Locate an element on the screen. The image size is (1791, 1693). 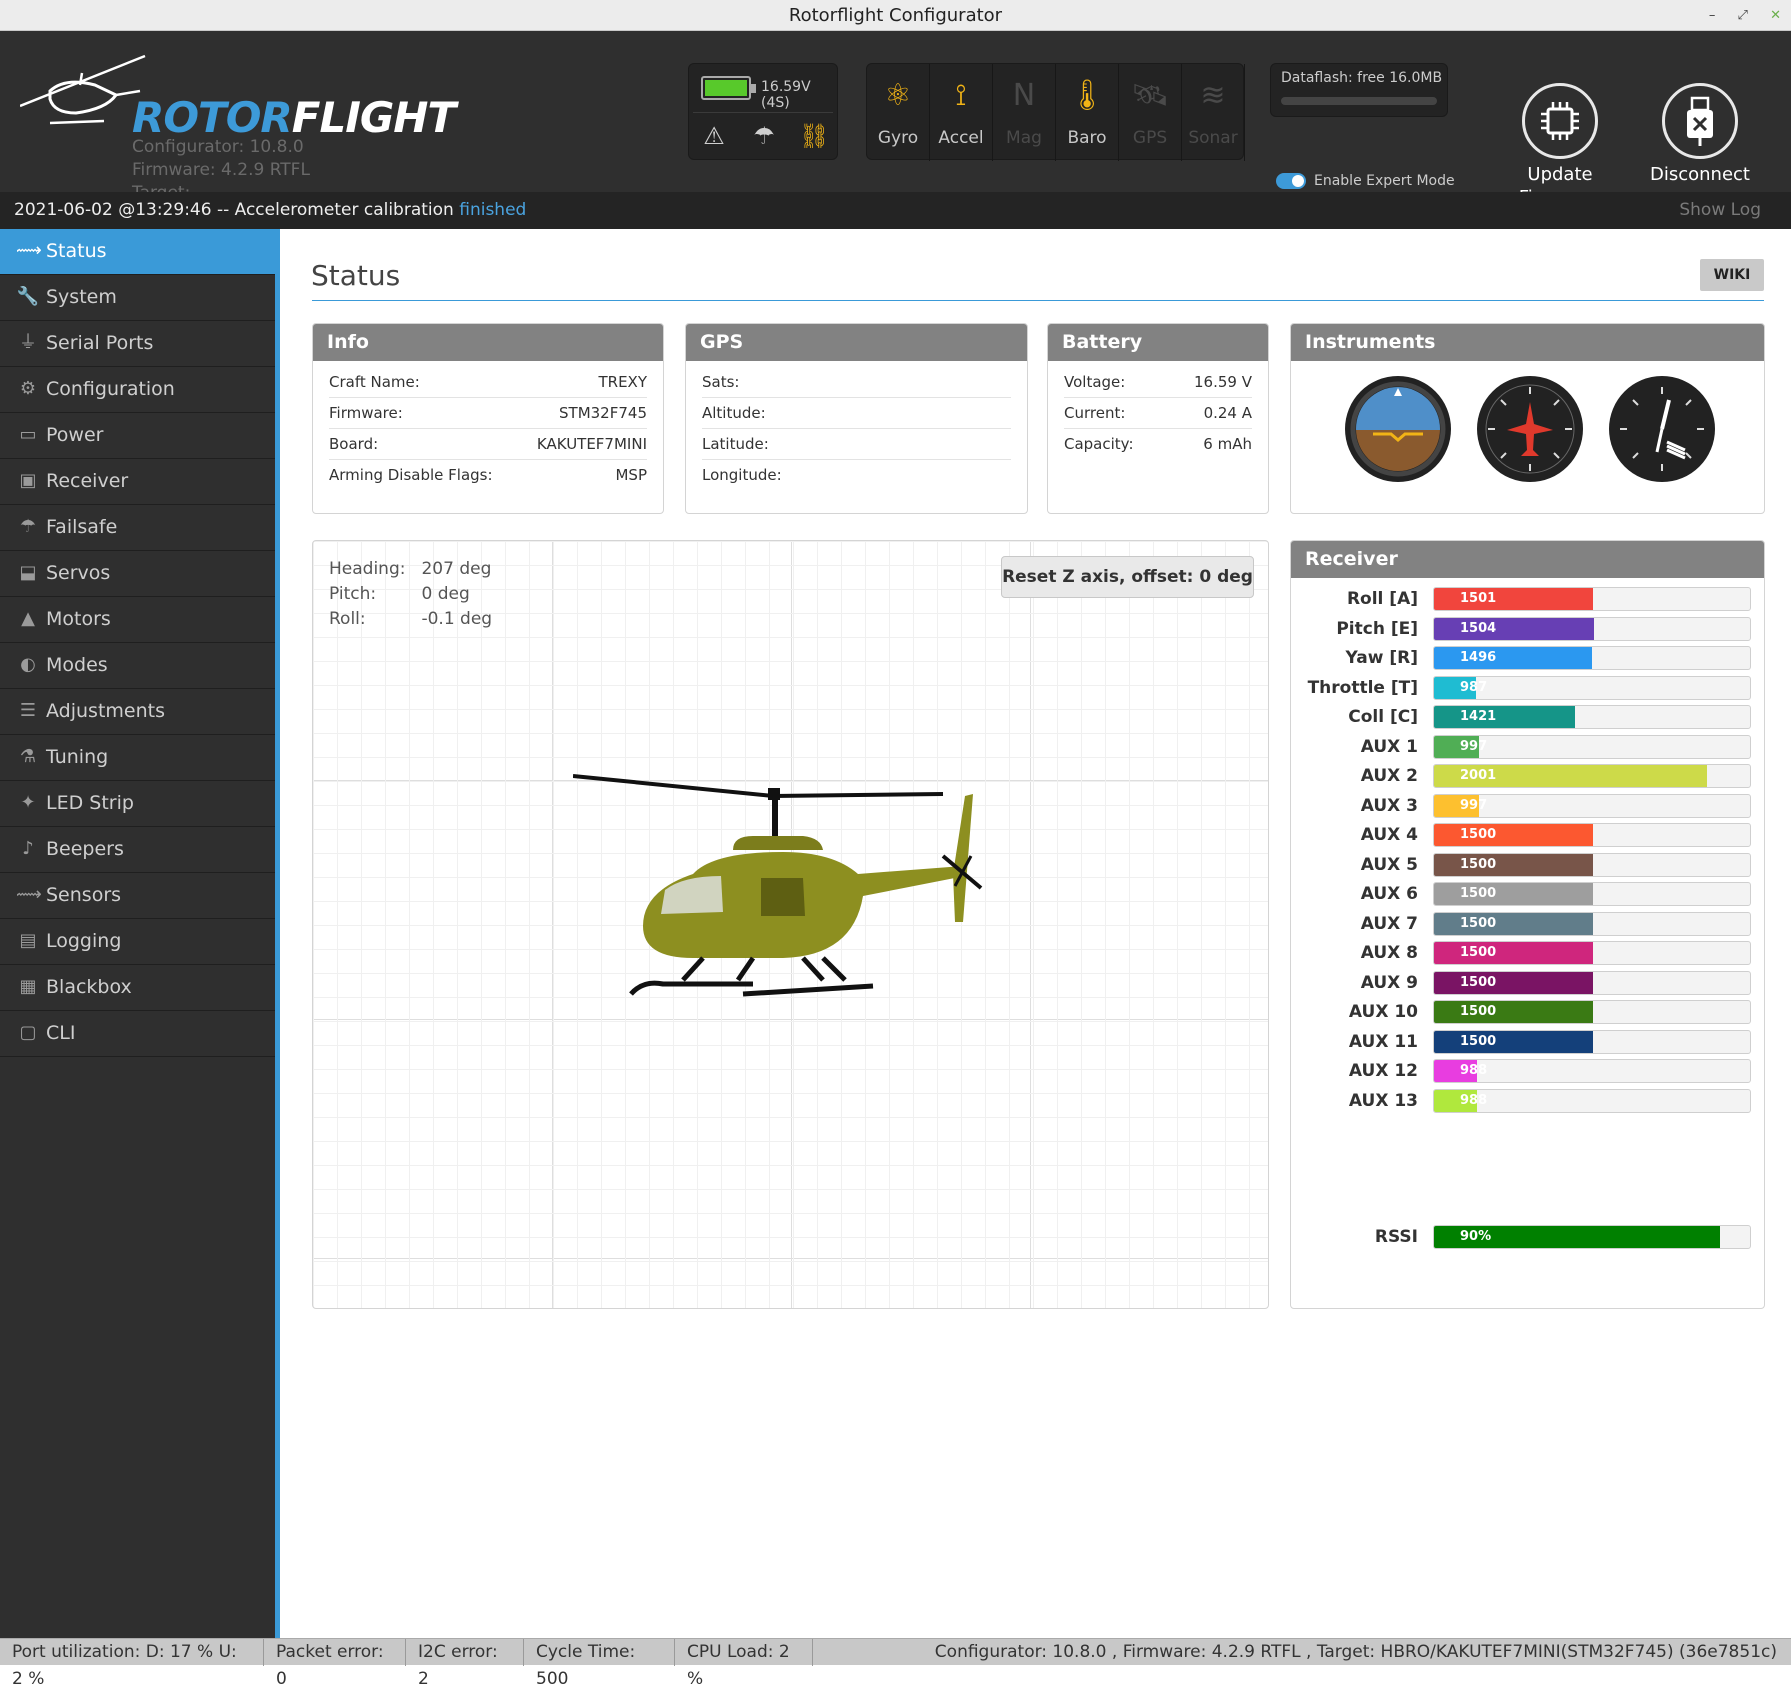
brand-rotor: ROTOR is located at coordinates (212, 117).